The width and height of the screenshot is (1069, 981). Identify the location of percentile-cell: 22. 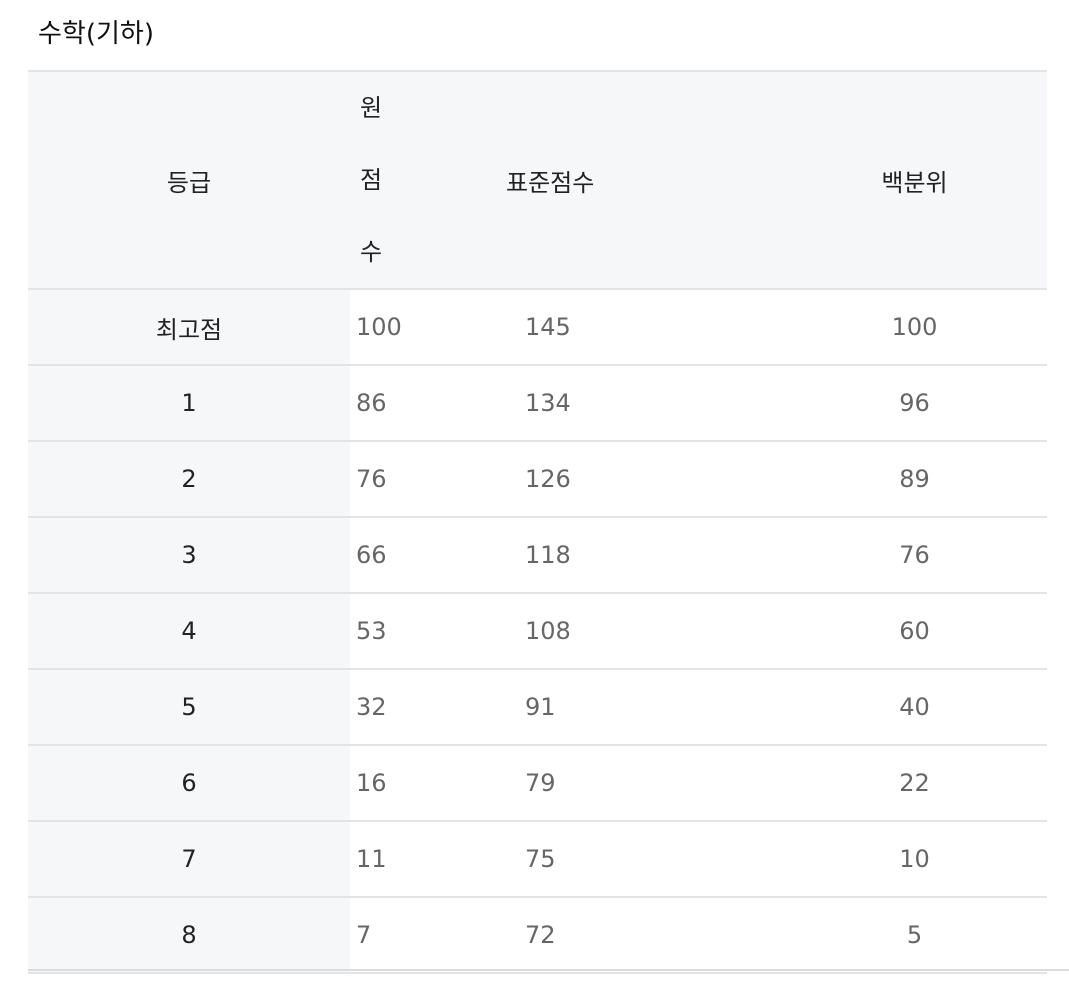
(859, 783).